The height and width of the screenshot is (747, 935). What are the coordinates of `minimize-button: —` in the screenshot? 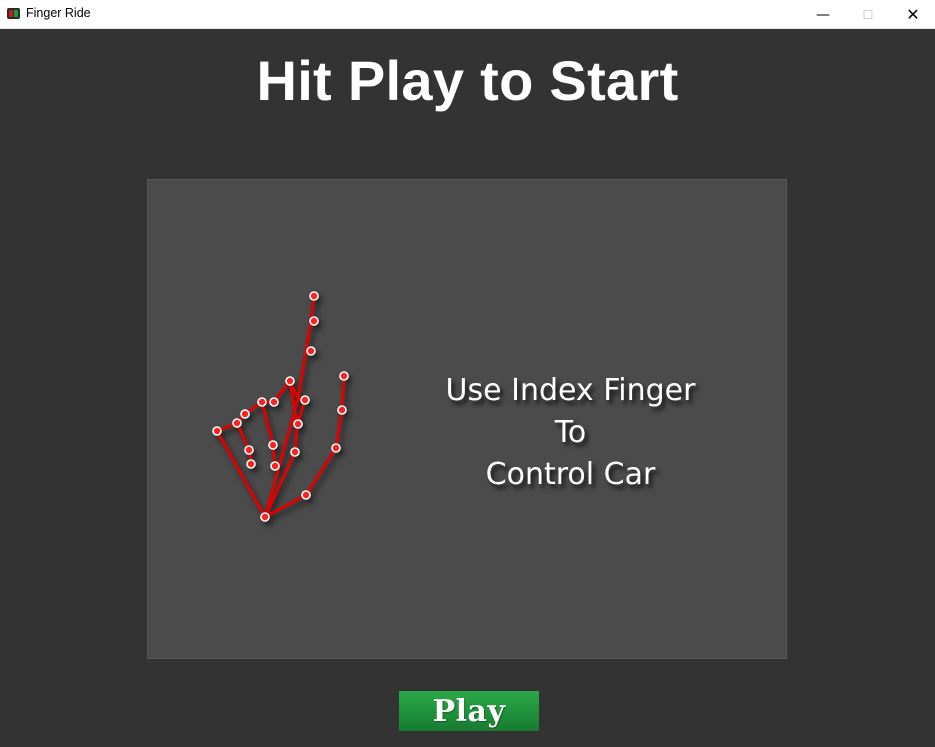 It's located at (823, 14).